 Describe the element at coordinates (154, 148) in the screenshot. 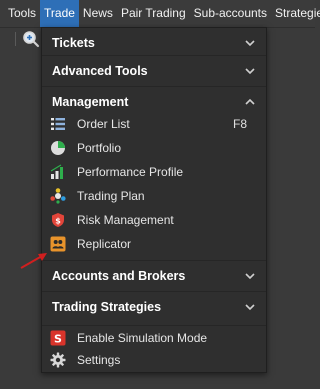

I see `menu-item-portfolio: Portfolio` at that location.